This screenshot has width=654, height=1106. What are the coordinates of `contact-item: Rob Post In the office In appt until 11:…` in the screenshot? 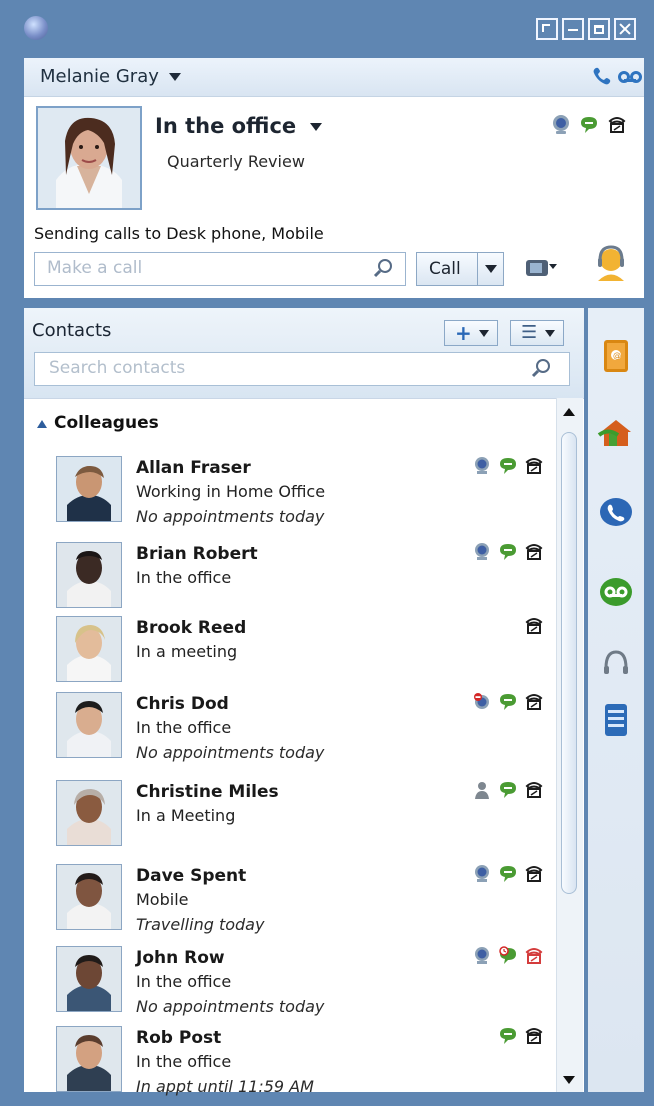 It's located at (288, 1066).